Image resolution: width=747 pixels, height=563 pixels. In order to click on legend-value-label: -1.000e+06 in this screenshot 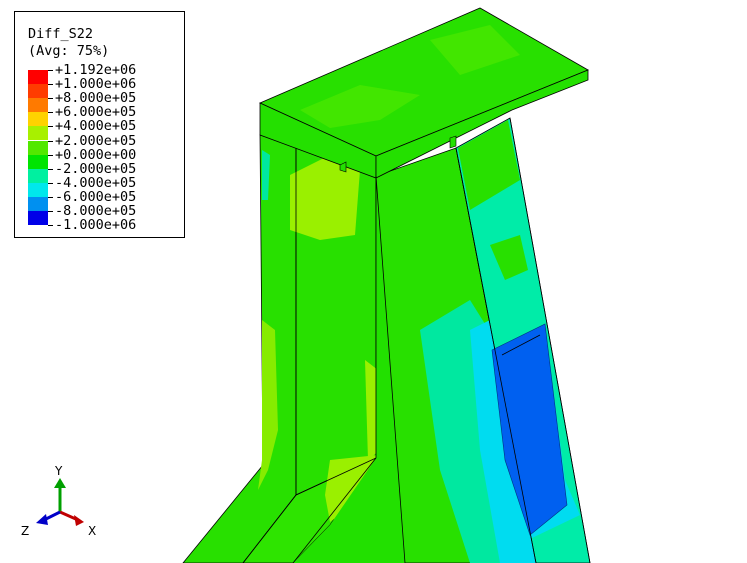, I will do `click(96, 225)`.